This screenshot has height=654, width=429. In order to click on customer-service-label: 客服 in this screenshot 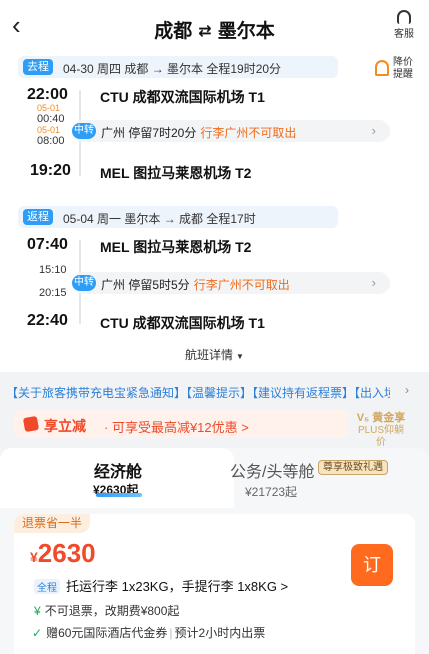, I will do `click(404, 34)`.